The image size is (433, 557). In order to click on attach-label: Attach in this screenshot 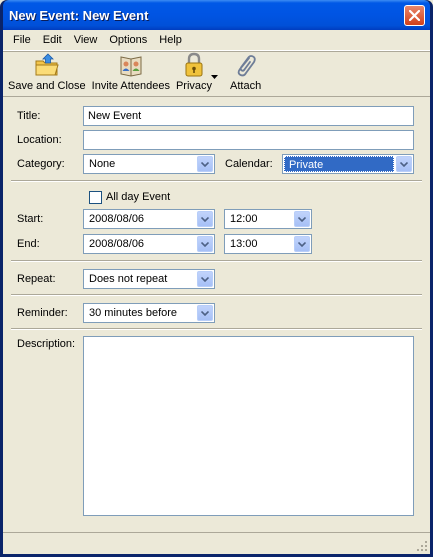, I will do `click(246, 86)`.